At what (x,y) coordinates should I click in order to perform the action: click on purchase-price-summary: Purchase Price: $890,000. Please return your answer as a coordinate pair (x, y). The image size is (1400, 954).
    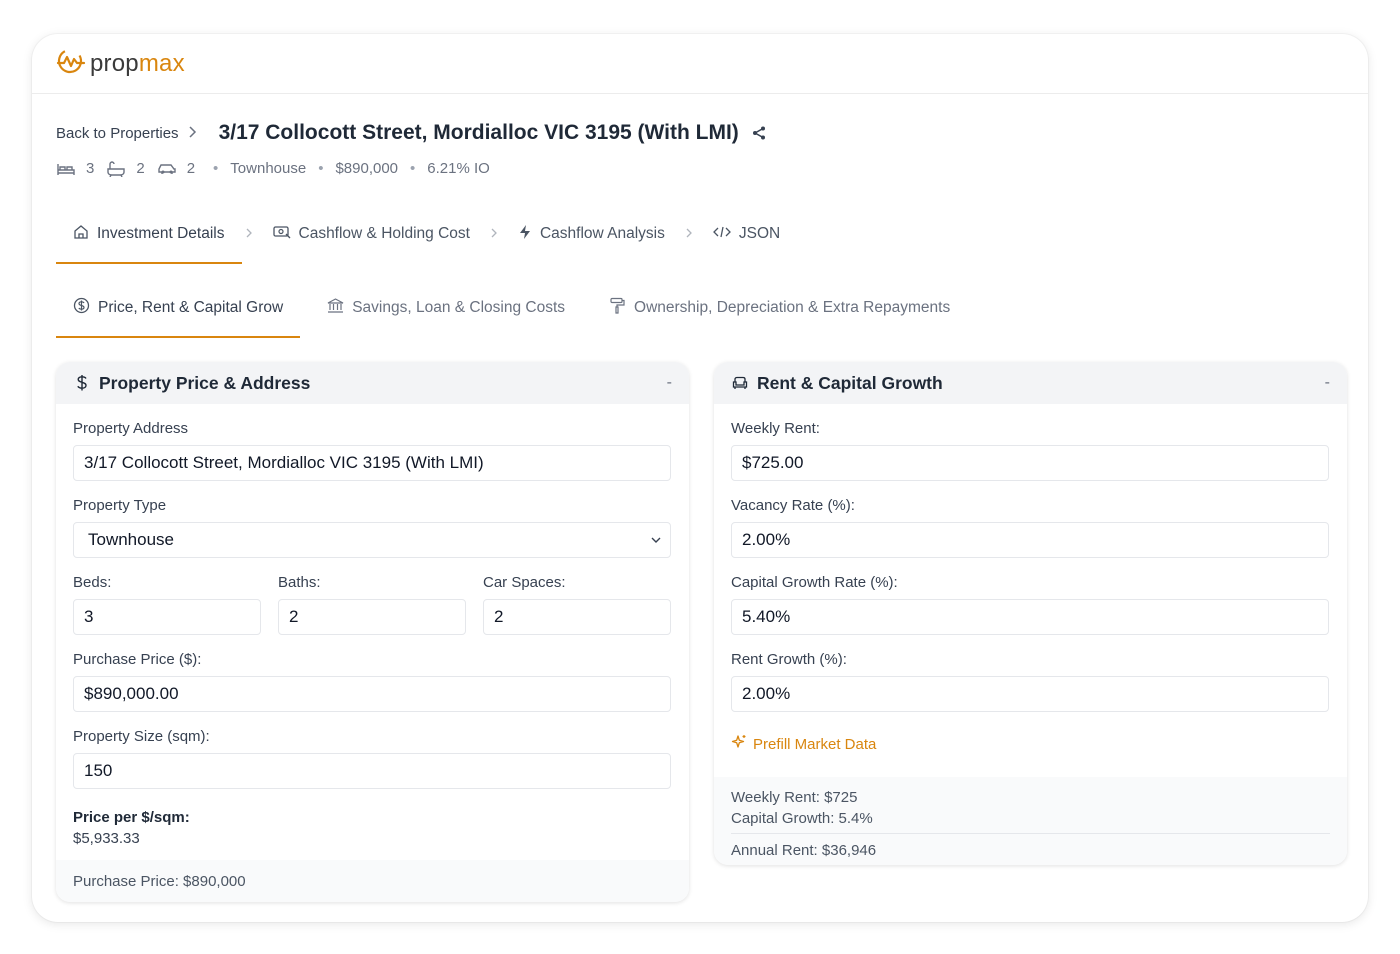
    Looking at the image, I should click on (159, 881).